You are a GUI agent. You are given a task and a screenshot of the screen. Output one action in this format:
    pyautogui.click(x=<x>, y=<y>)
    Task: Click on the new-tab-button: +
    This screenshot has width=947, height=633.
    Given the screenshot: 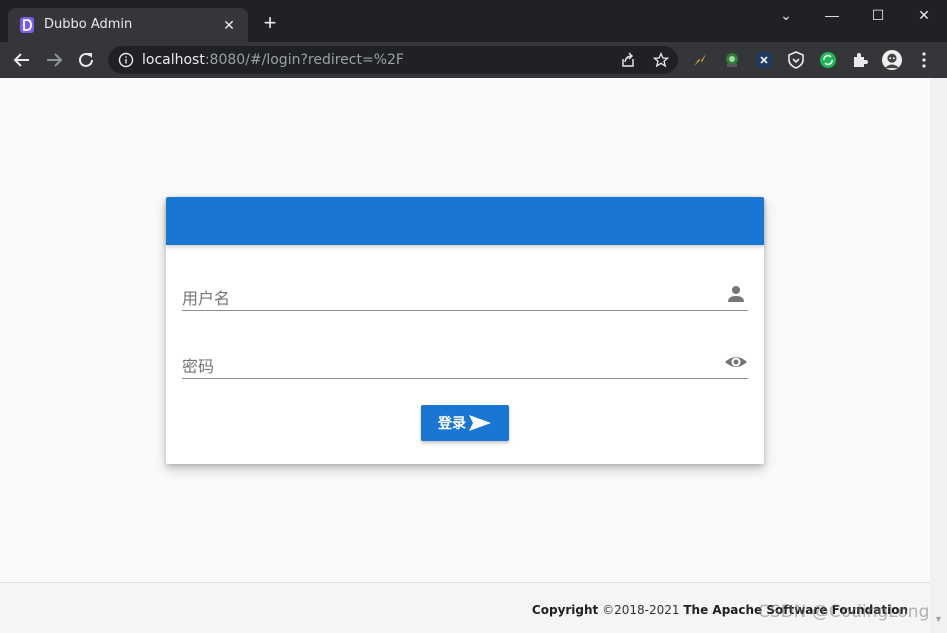 What is the action you would take?
    pyautogui.click(x=270, y=24)
    